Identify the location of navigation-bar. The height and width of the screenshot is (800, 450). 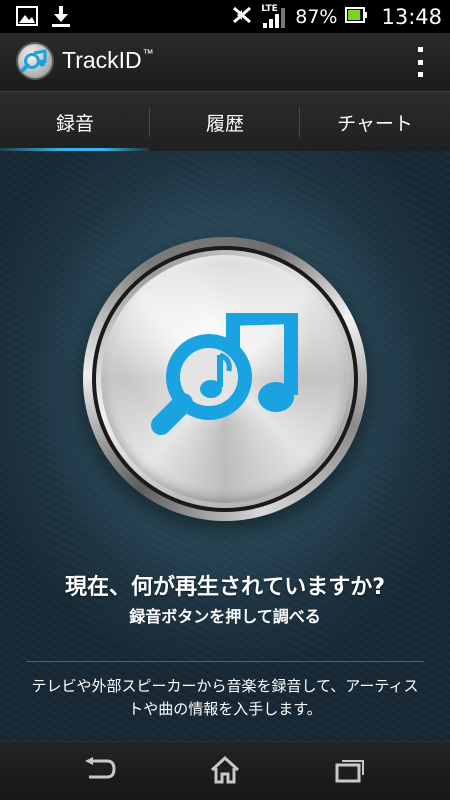
(225, 770).